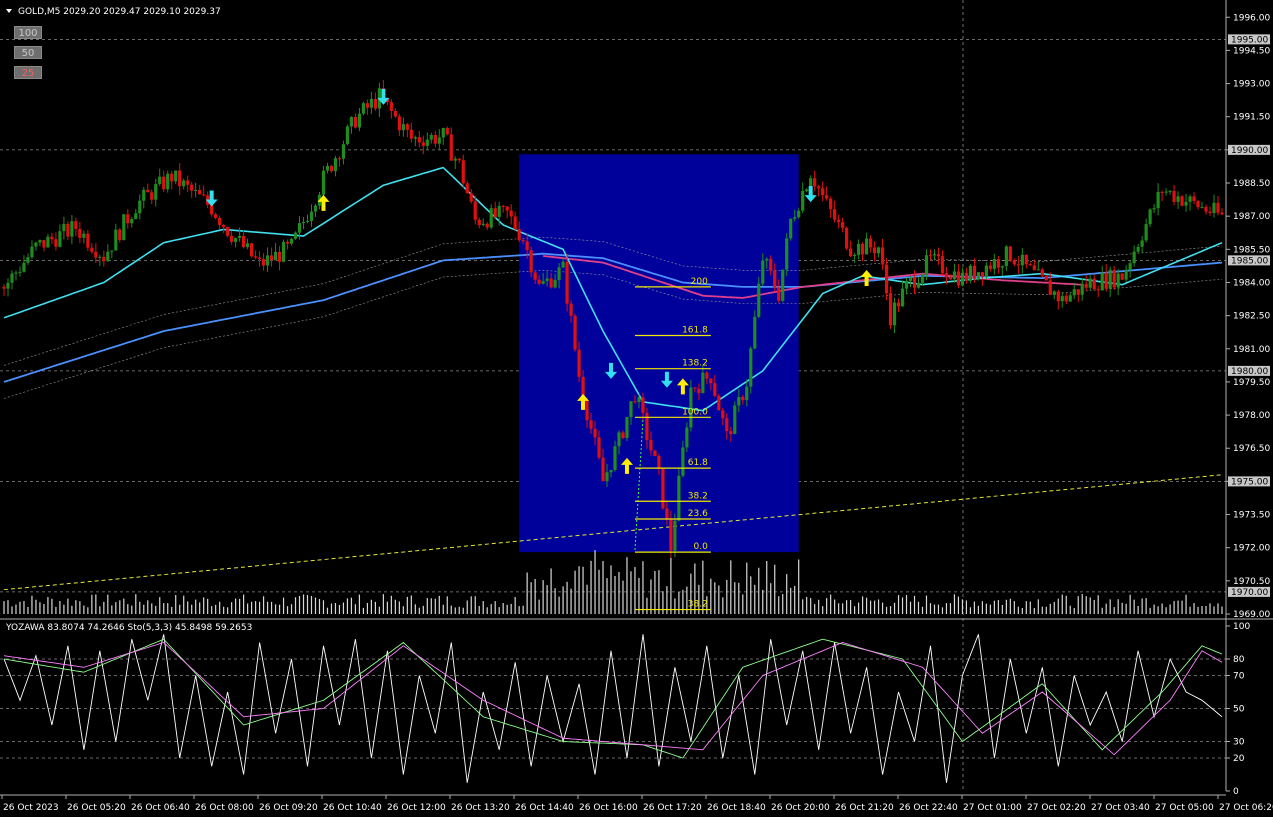 Image resolution: width=1273 pixels, height=817 pixels. What do you see at coordinates (659, 353) in the screenshot?
I see `fibonacci-box-area` at bounding box center [659, 353].